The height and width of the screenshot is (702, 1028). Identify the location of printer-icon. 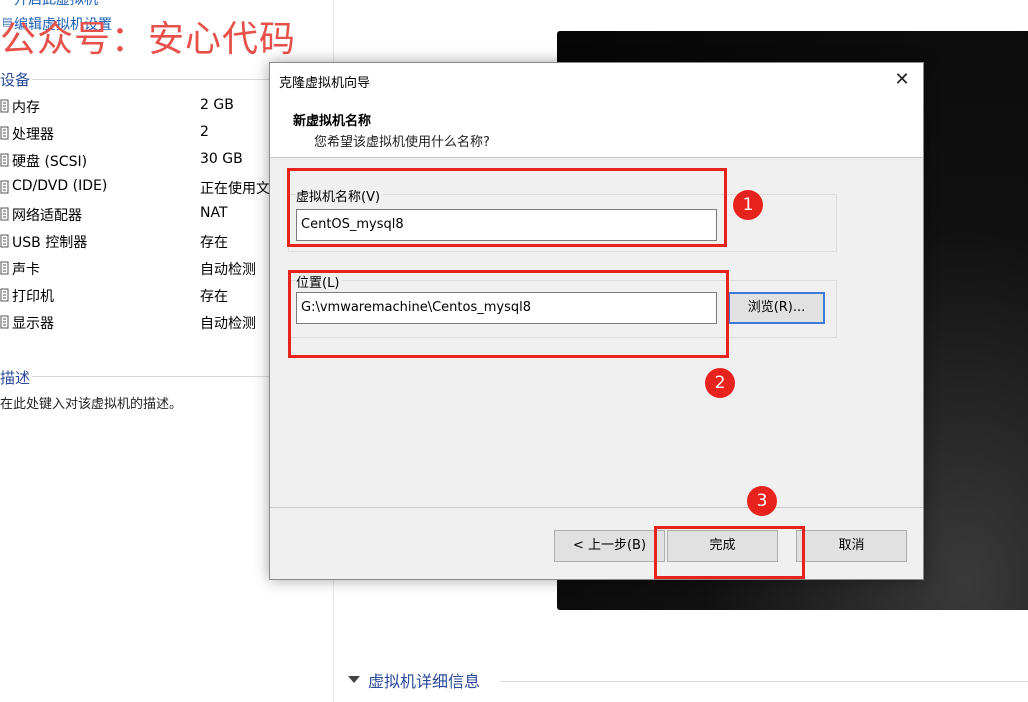
(4, 295).